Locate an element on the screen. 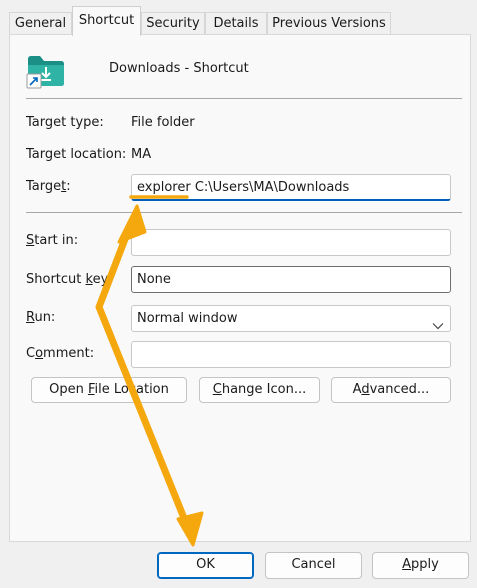 The height and width of the screenshot is (588, 477). run-label: Run: is located at coordinates (41, 317).